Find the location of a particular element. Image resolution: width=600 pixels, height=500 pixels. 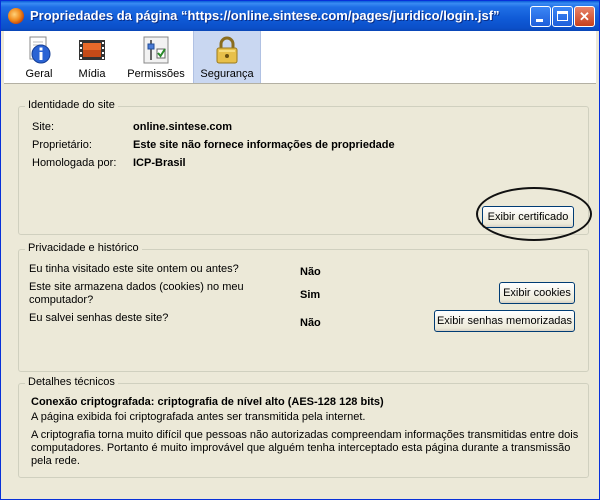

close-icon: ✕ is located at coordinates (584, 16).